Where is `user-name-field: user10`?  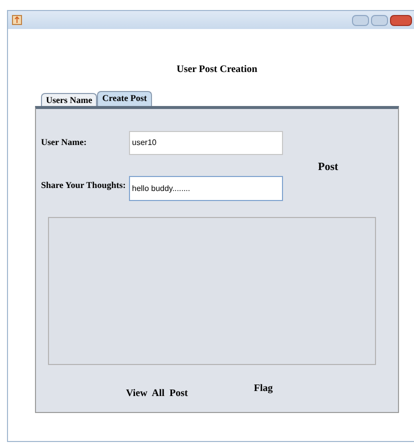
user-name-field: user10 is located at coordinates (206, 143).